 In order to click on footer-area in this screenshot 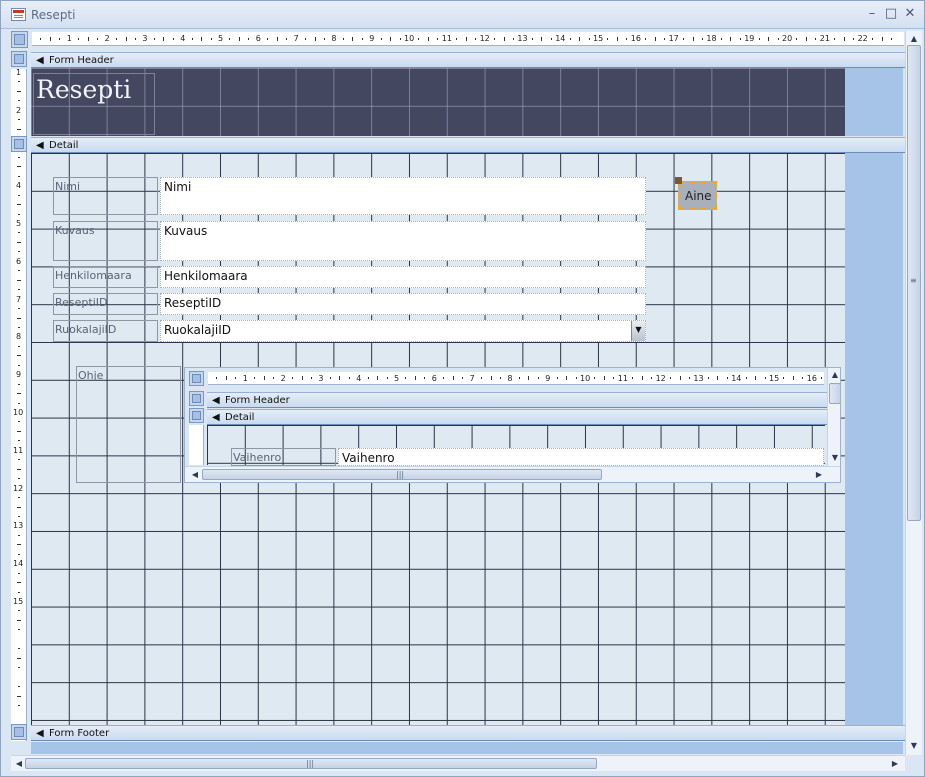, I will do `click(467, 748)`.